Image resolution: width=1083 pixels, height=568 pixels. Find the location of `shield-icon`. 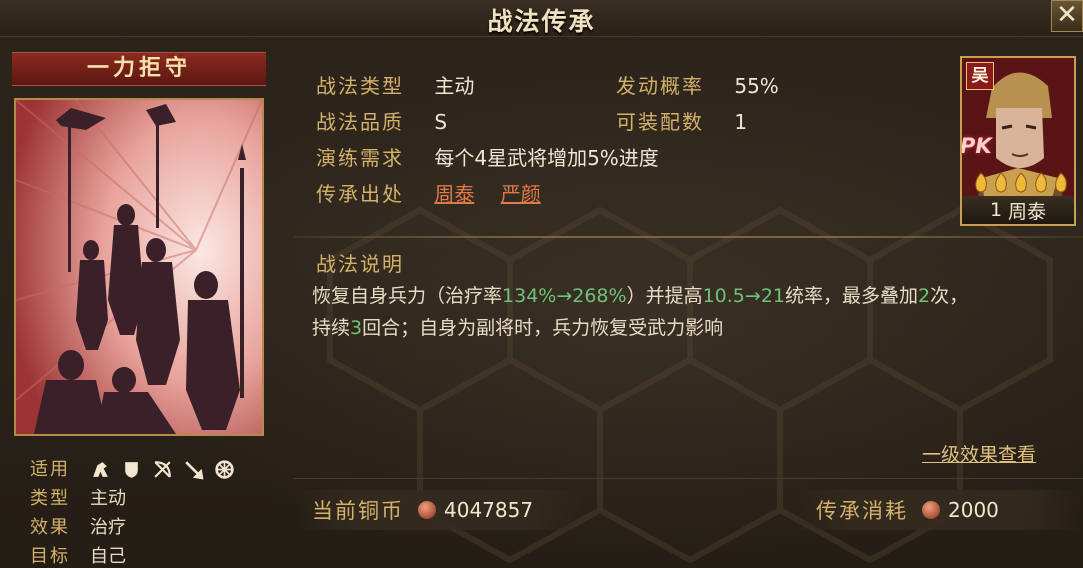

shield-icon is located at coordinates (131, 470).